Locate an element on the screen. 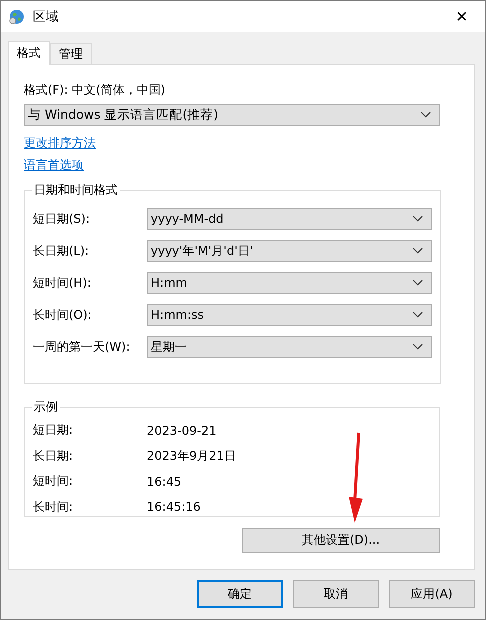 This screenshot has height=620, width=486. format-dropdown: H:mm is located at coordinates (289, 283).